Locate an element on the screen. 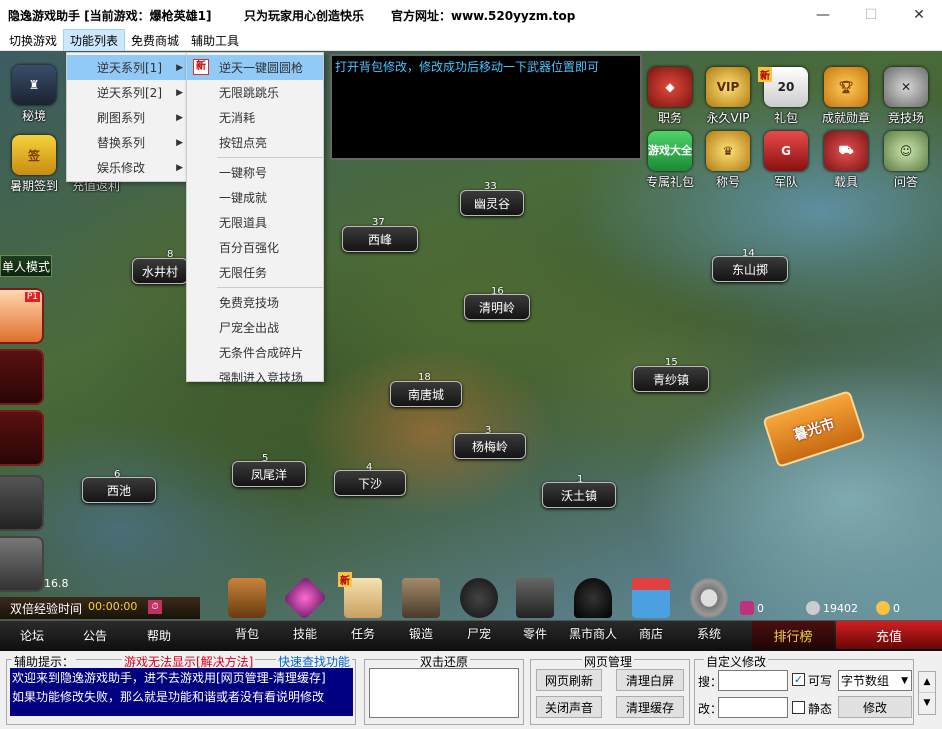  map-node-label: 南唐城 is located at coordinates (426, 394).